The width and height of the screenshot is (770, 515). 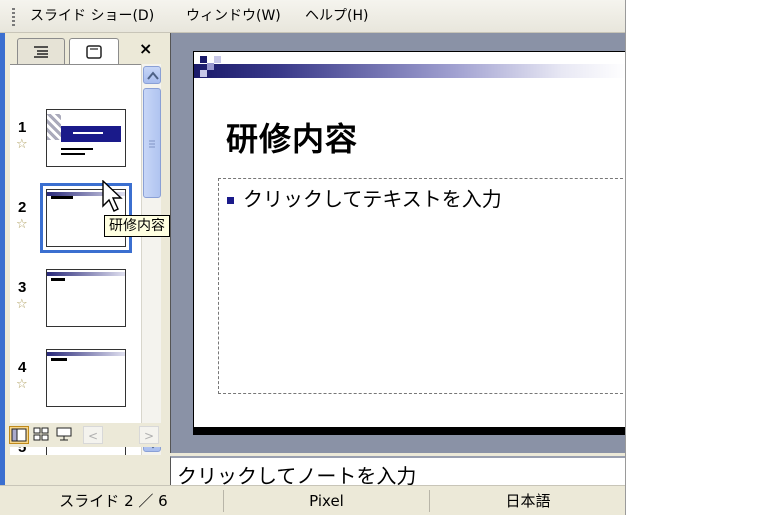 I want to click on chevron-up-icon, so click(x=153, y=75).